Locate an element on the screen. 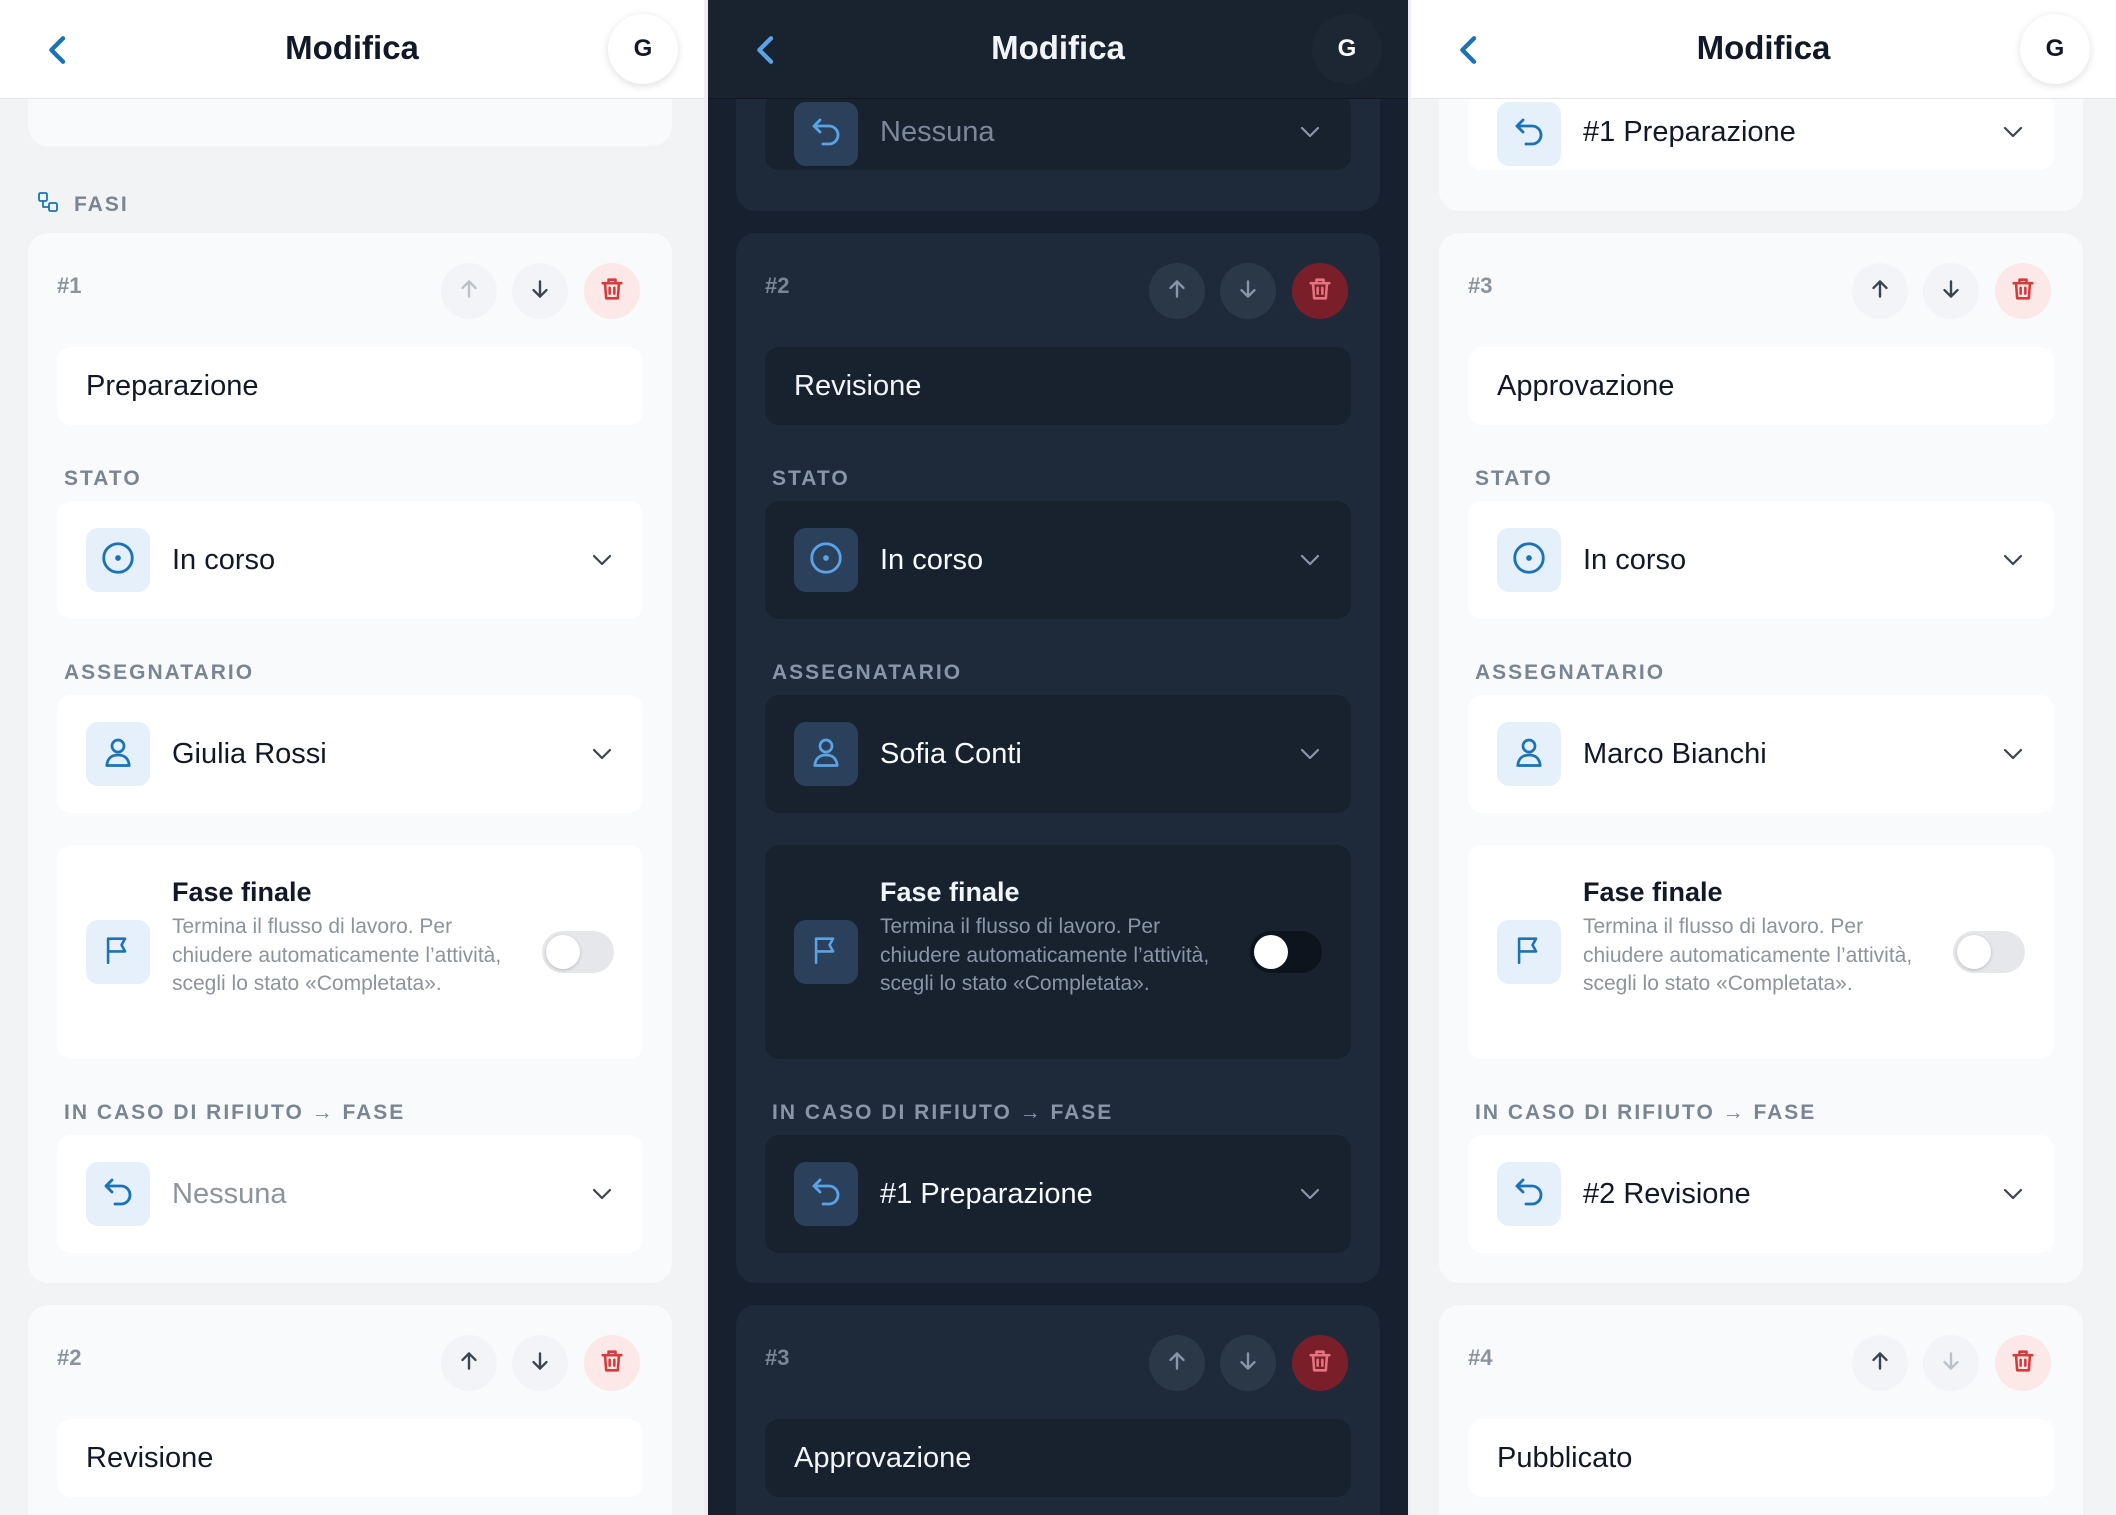 The height and width of the screenshot is (1515, 2116). user-icon is located at coordinates (1529, 754).